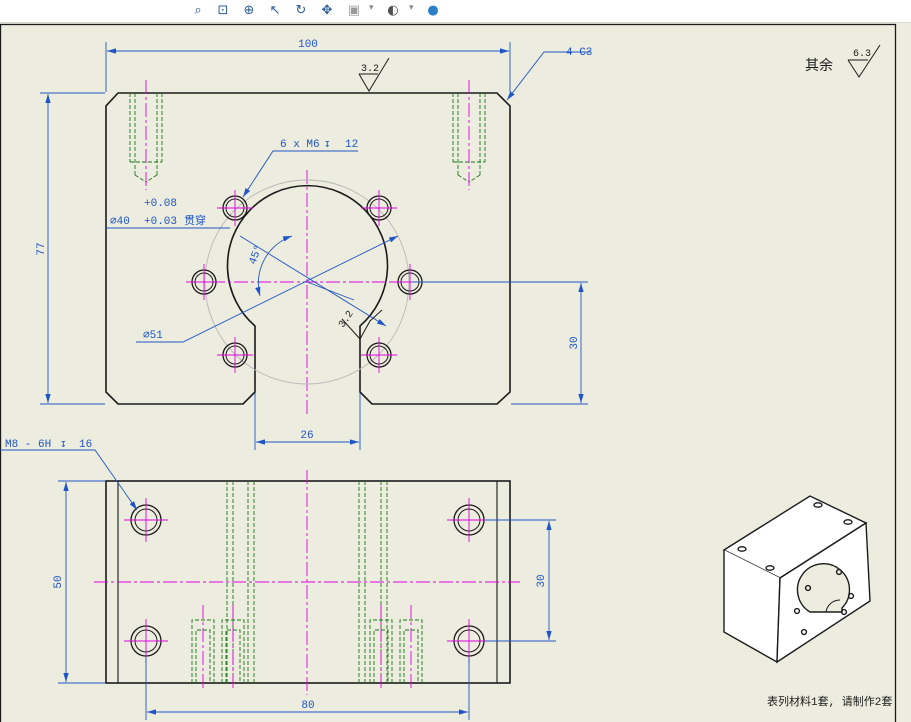 The image size is (911, 722). What do you see at coordinates (63, 445) in the screenshot?
I see `depth-symbol-icon-m8: ↧` at bounding box center [63, 445].